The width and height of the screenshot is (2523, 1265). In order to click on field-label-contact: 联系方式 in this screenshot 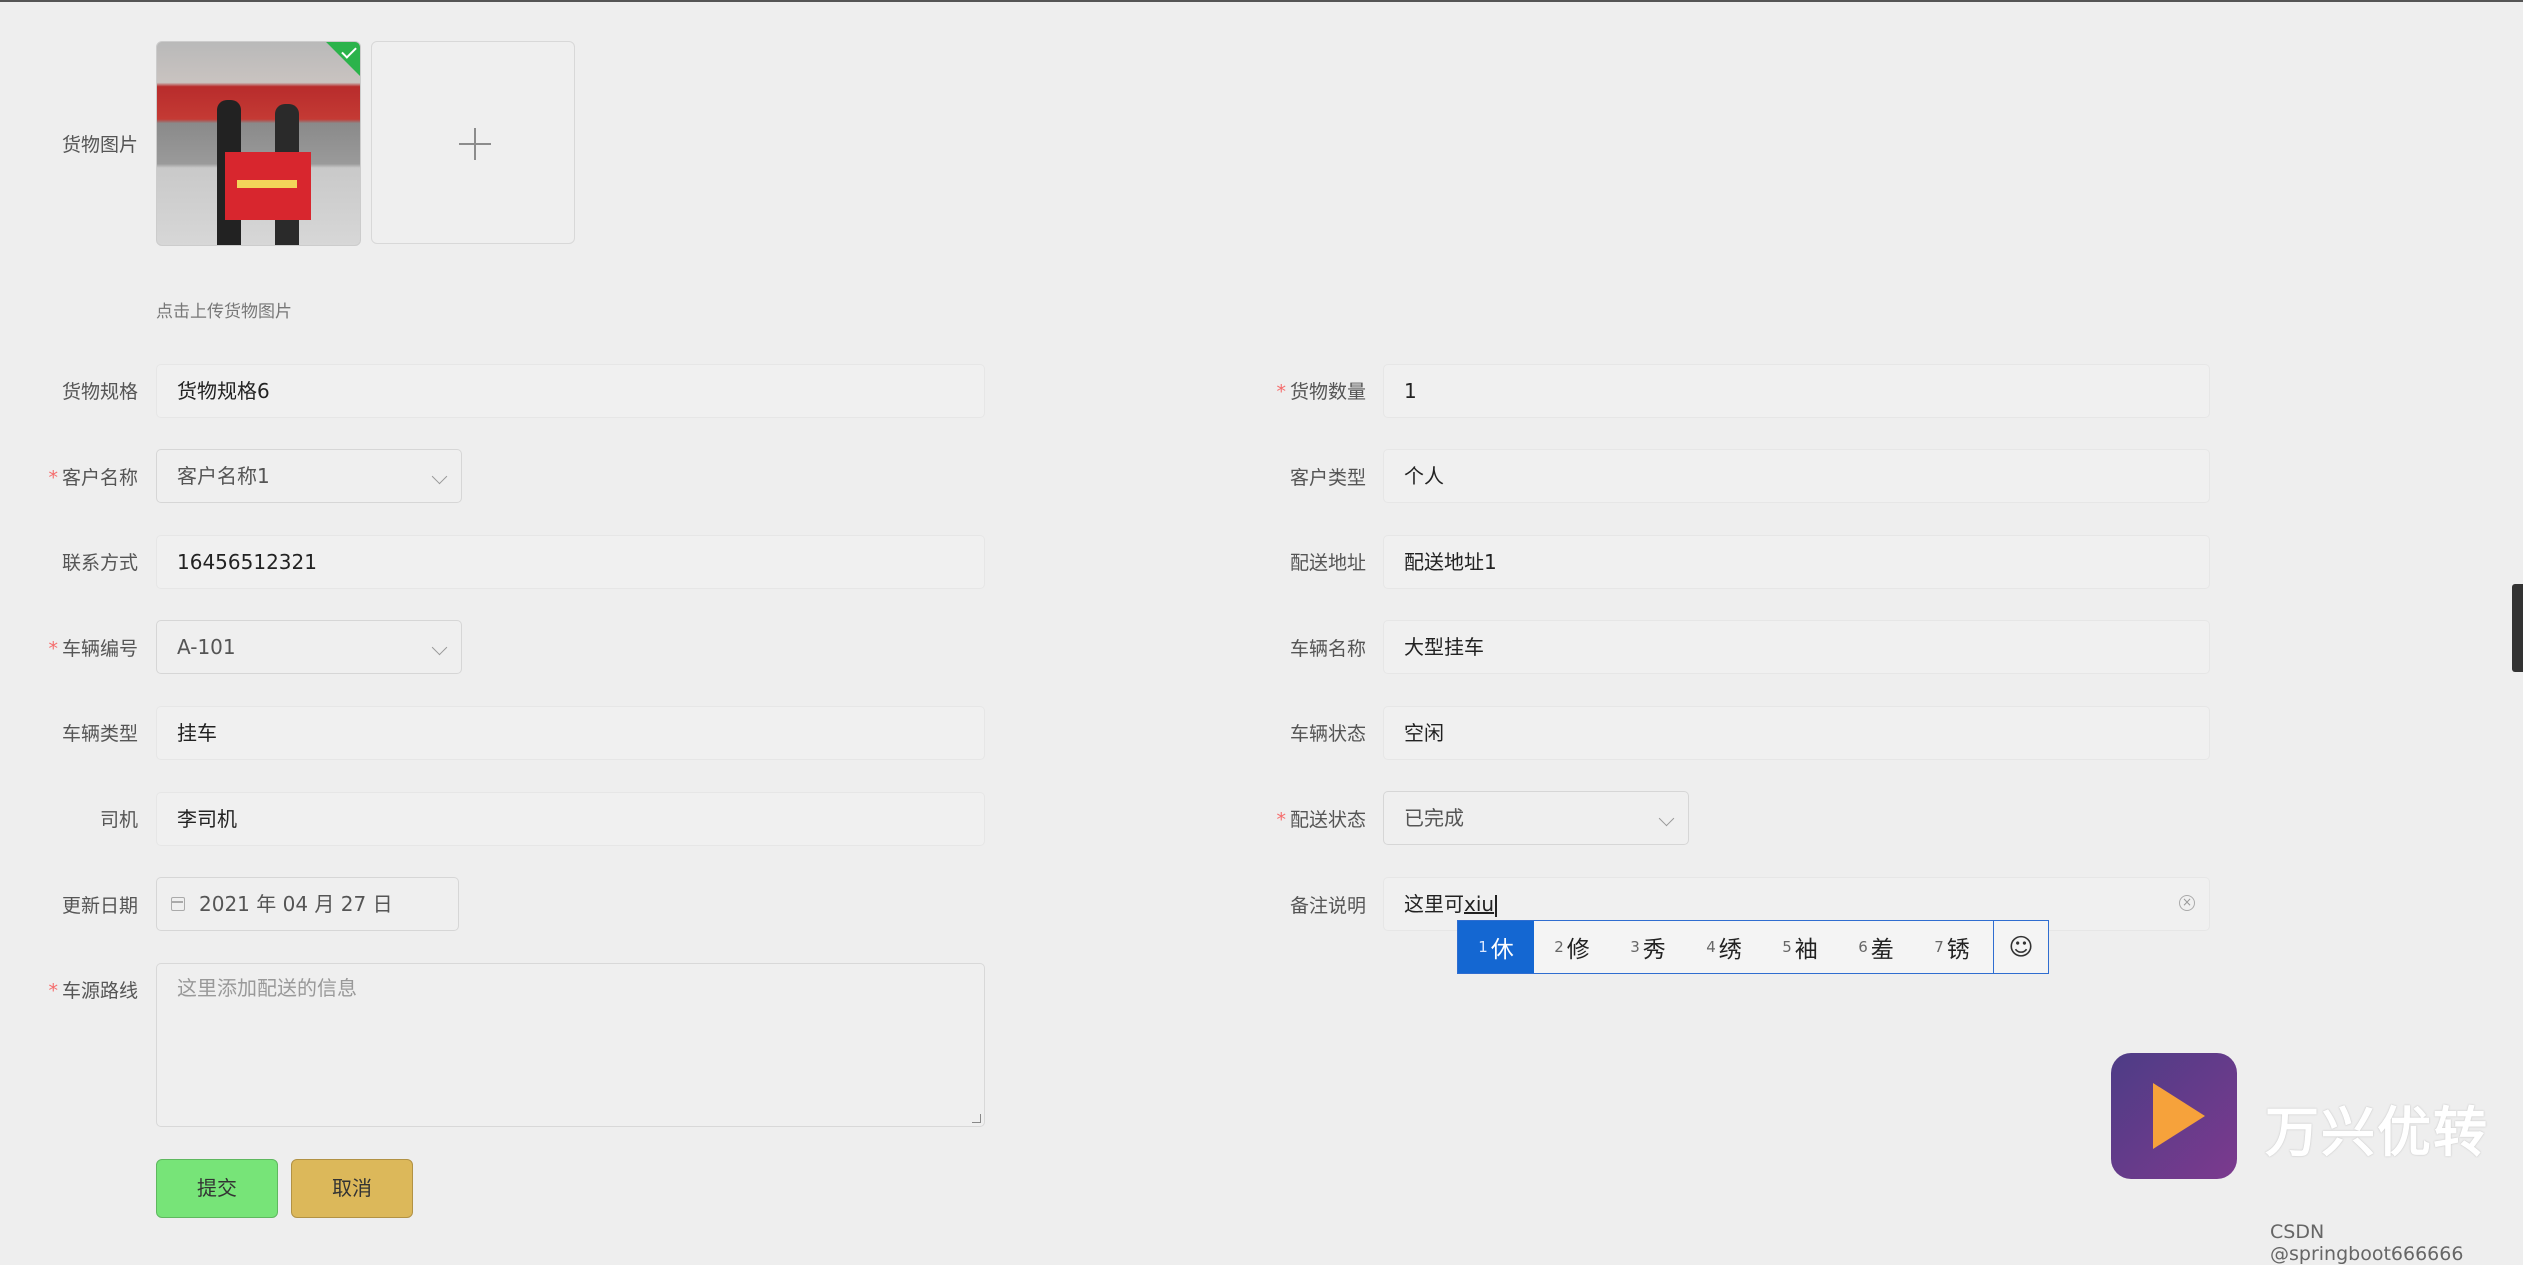, I will do `click(99, 563)`.